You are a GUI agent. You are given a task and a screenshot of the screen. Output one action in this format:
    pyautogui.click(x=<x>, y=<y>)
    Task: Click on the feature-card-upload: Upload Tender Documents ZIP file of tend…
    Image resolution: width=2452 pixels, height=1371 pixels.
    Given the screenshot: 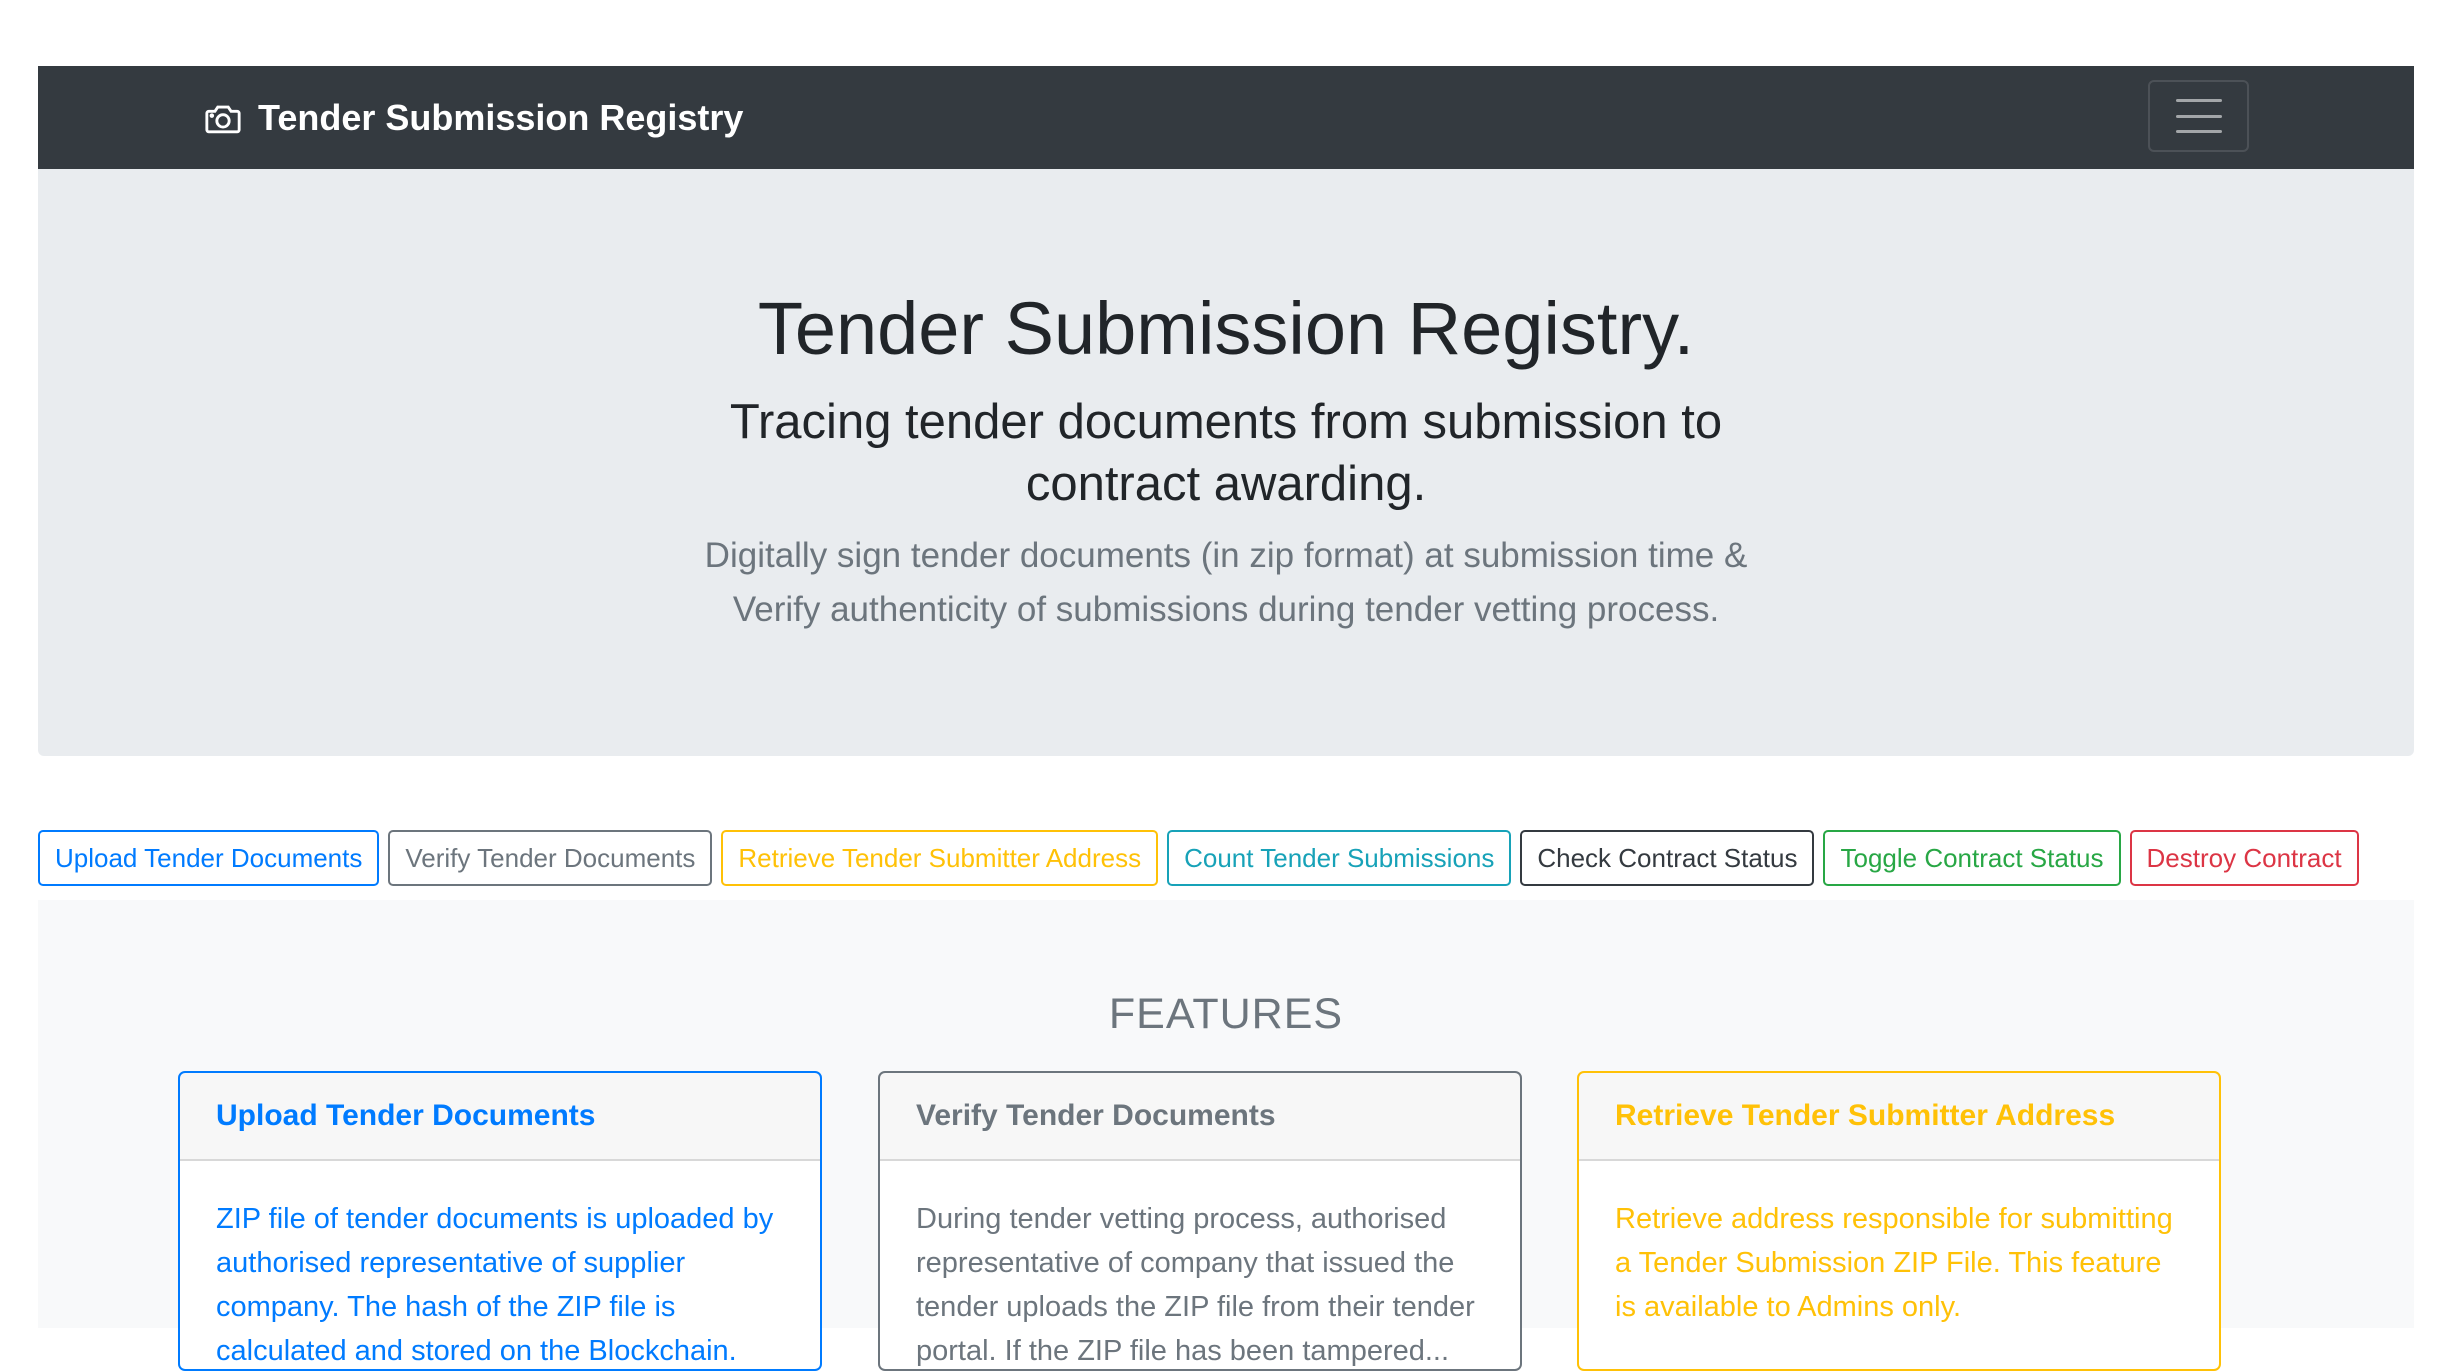 What is the action you would take?
    pyautogui.click(x=500, y=1221)
    